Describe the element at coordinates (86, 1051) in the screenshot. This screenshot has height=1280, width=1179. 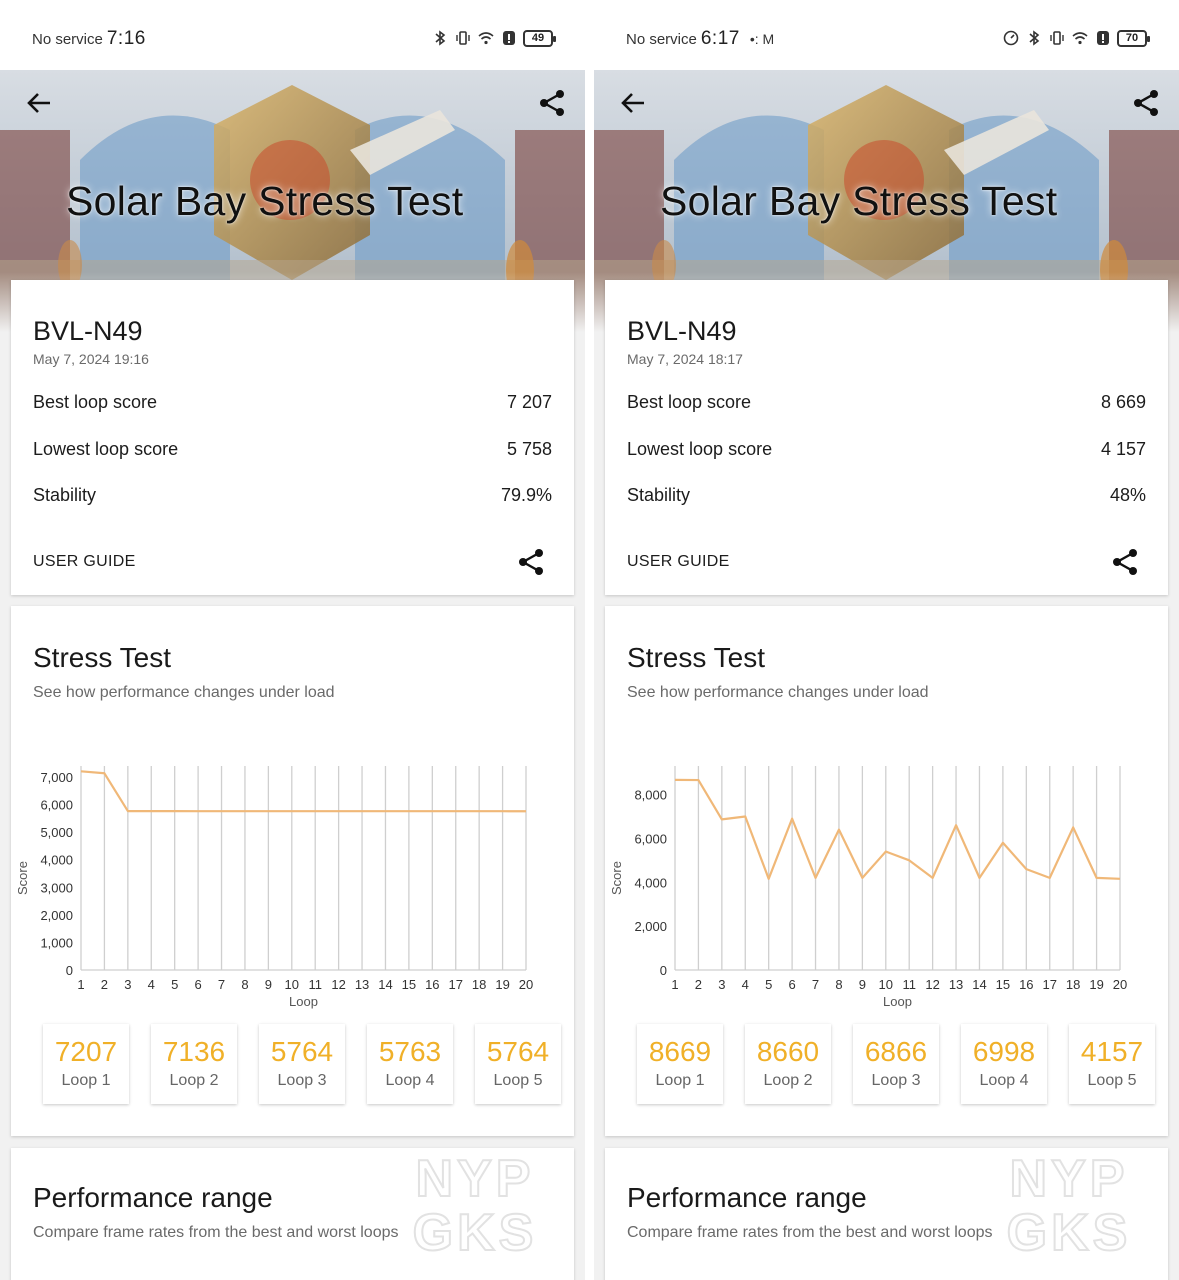
I see `loop-score: 7207` at that location.